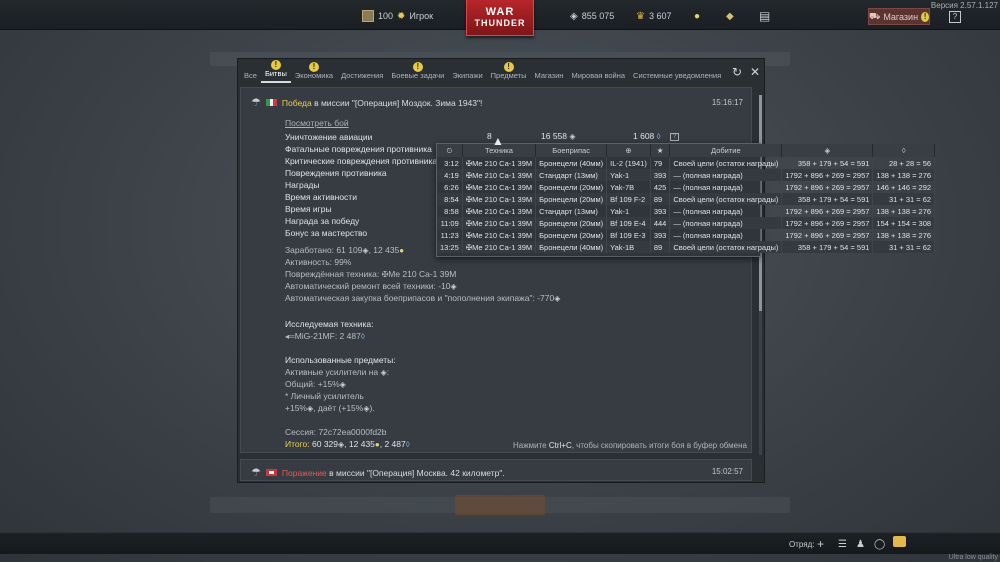 This screenshot has height=562, width=1000. What do you see at coordinates (397, 102) in the screenshot?
I see `mission-text: в миссии "[Операция] Моздок. Зима 1943"!` at bounding box center [397, 102].